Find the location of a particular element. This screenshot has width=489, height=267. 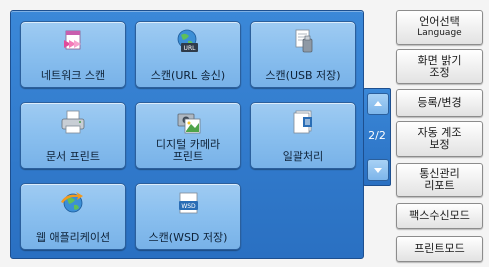

document-print-tile: 문서 프린트 is located at coordinates (73, 135).